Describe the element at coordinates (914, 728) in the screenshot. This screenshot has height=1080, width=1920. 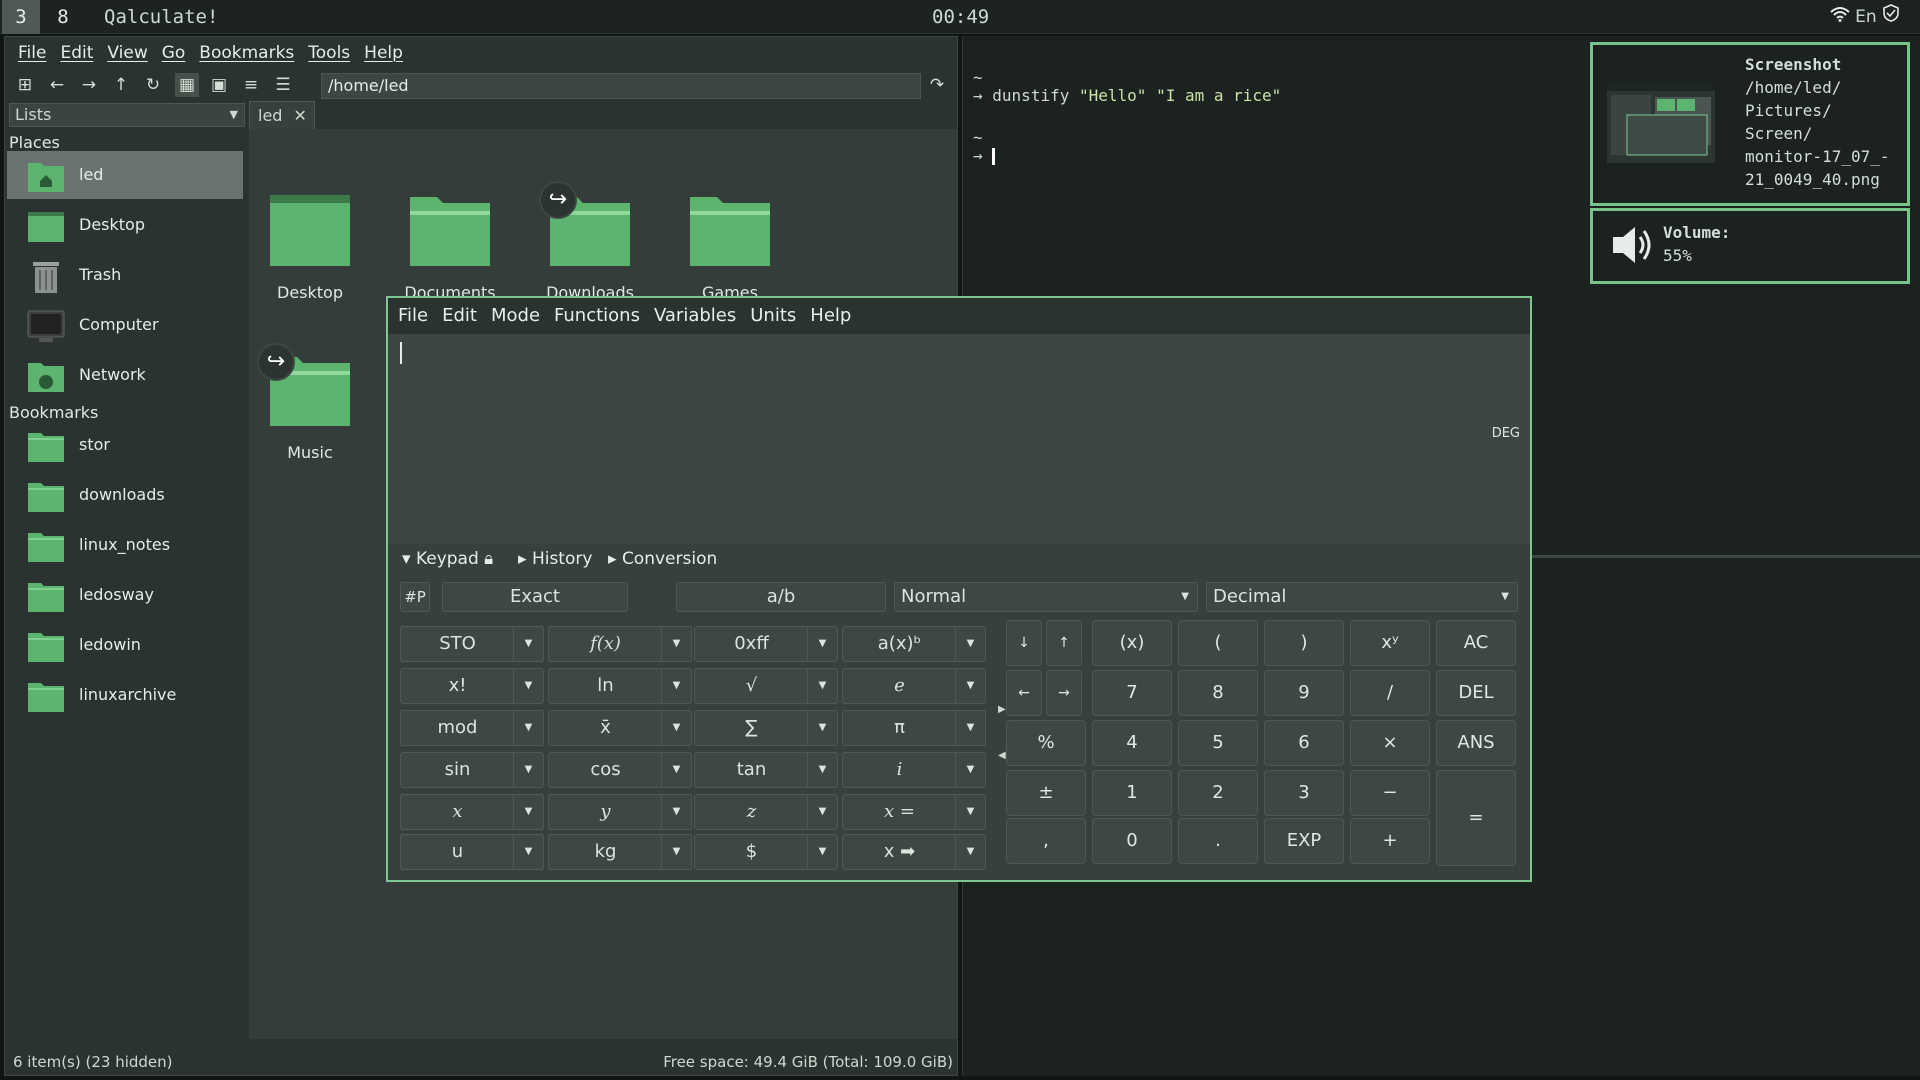
I see `pi-button: π ▼` at that location.